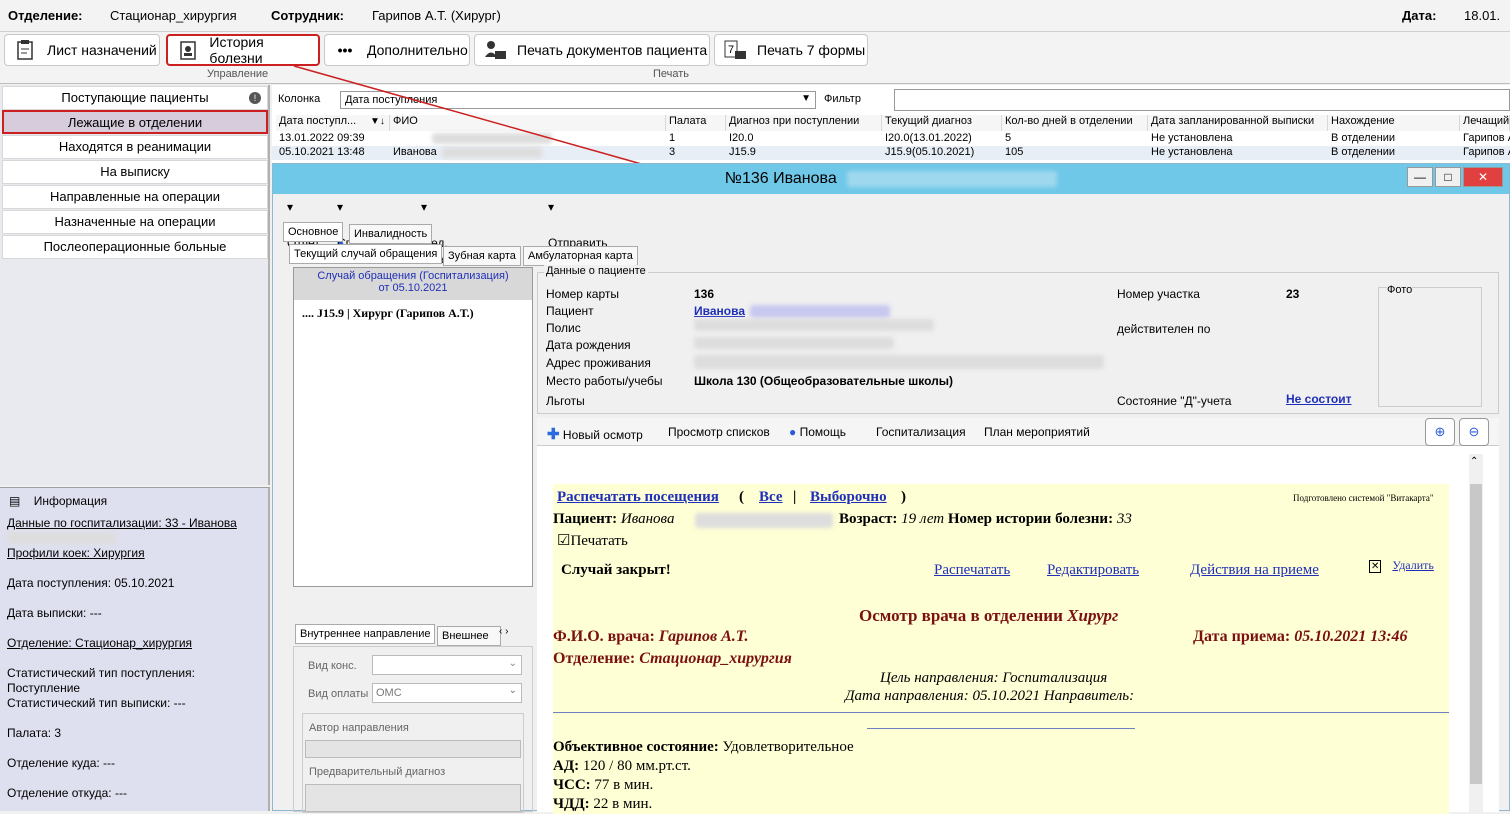 The height and width of the screenshot is (814, 1510). I want to click on info-department-link: Отделение: Стационар_хирургия, so click(99, 643).